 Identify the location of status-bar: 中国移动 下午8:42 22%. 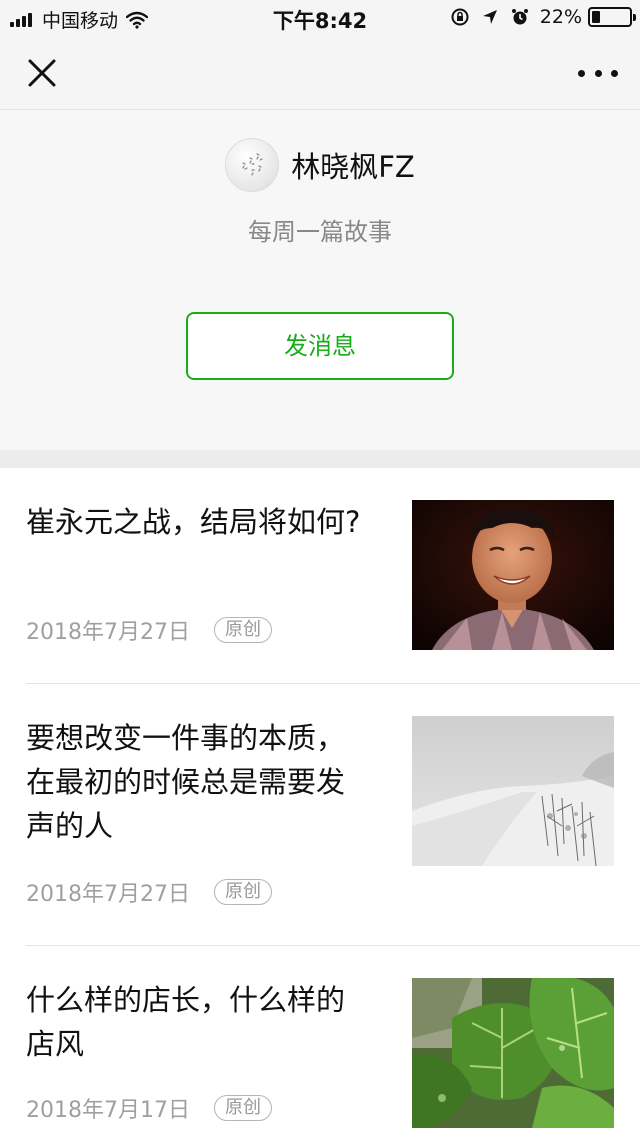
(320, 18).